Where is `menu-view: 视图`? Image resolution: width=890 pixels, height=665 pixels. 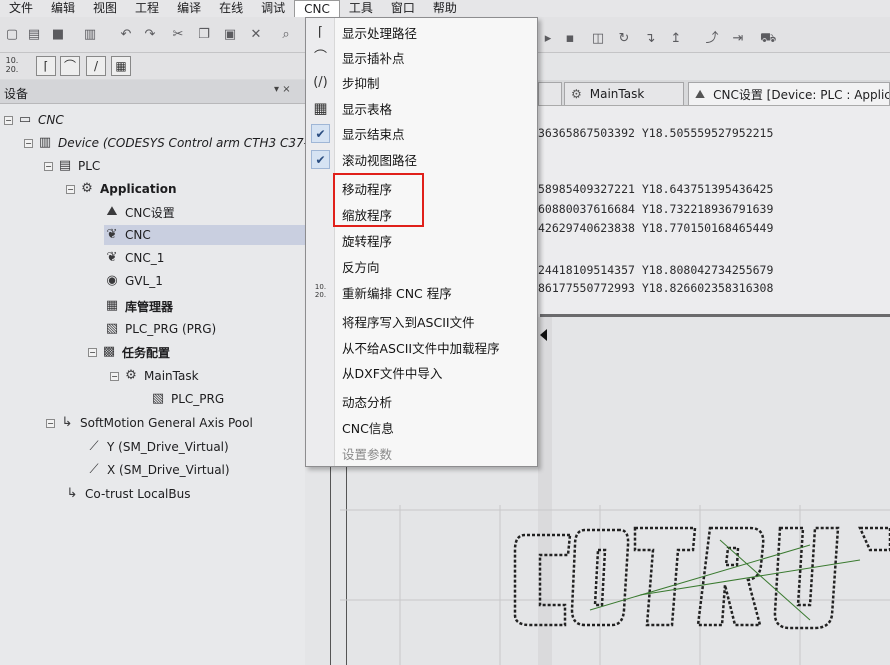
menu-view: 视图 is located at coordinates (105, 8).